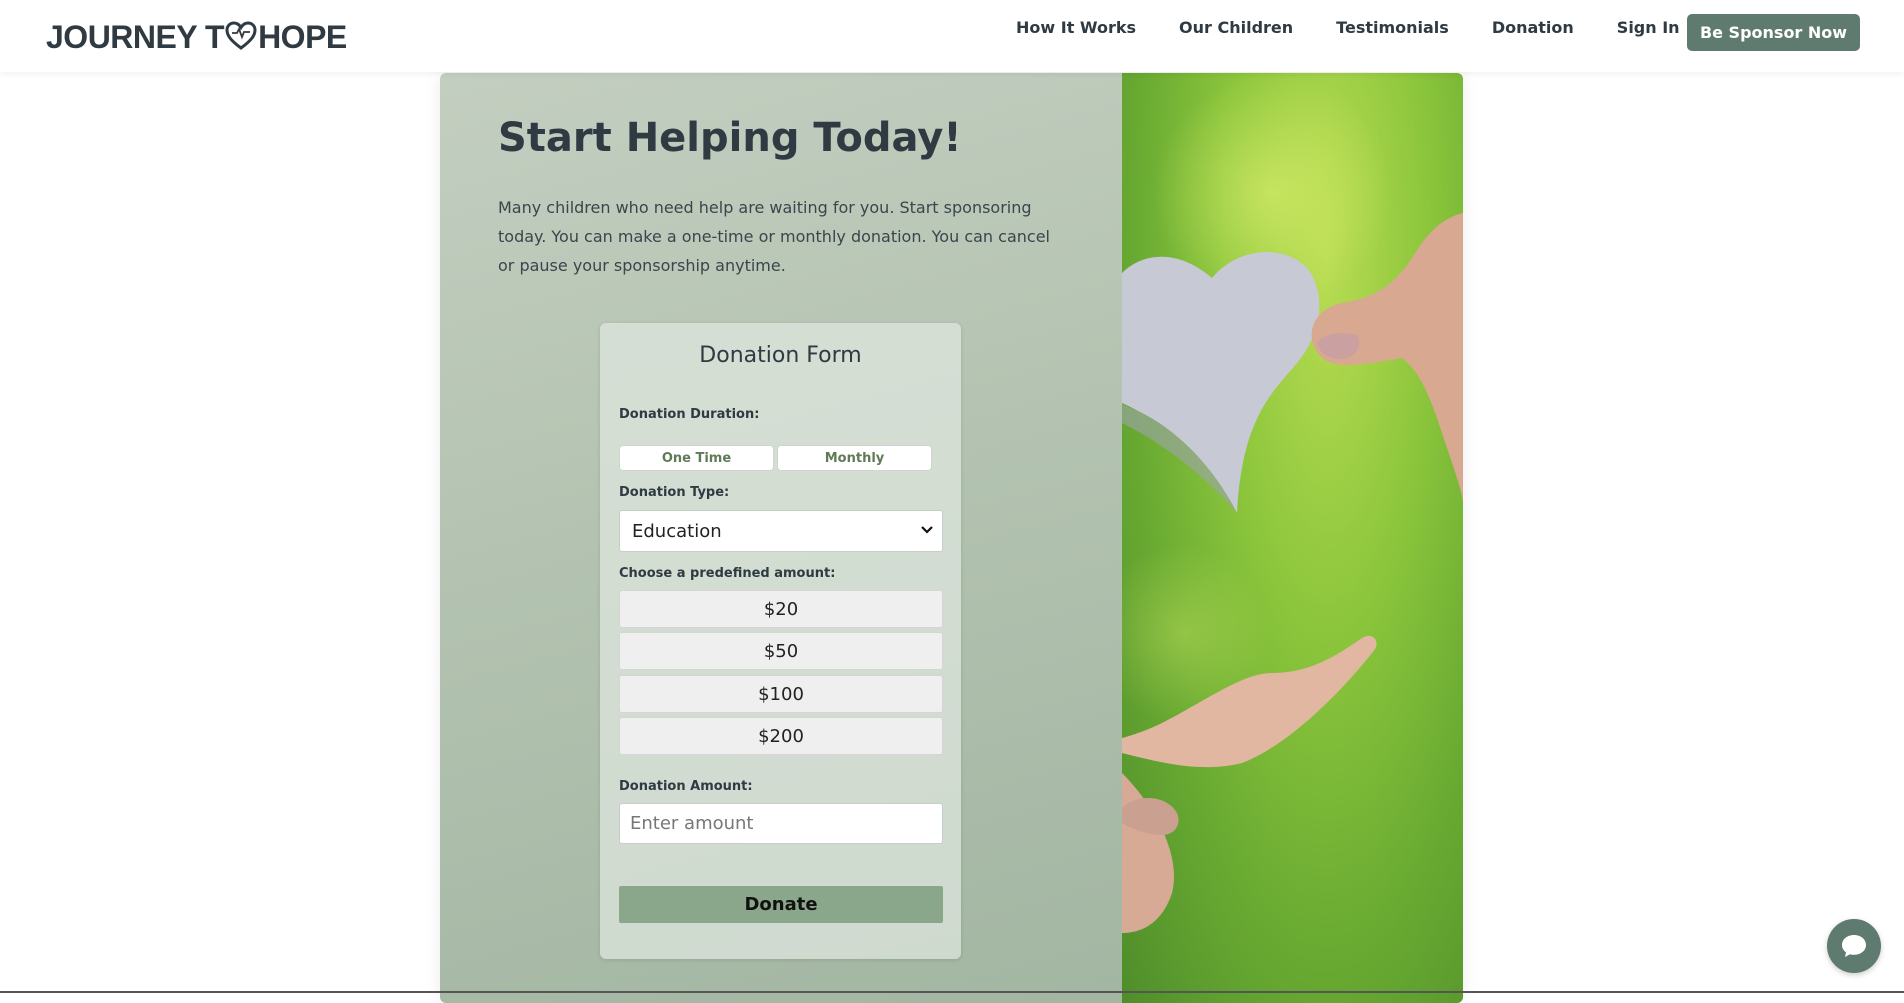  Describe the element at coordinates (780, 355) in the screenshot. I see `form-title: Donation Form` at that location.